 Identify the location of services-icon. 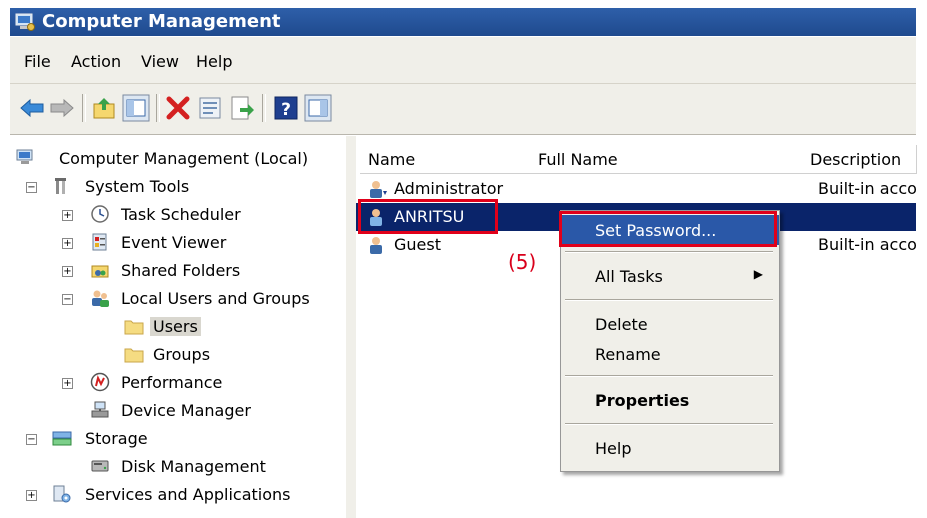
(62, 494).